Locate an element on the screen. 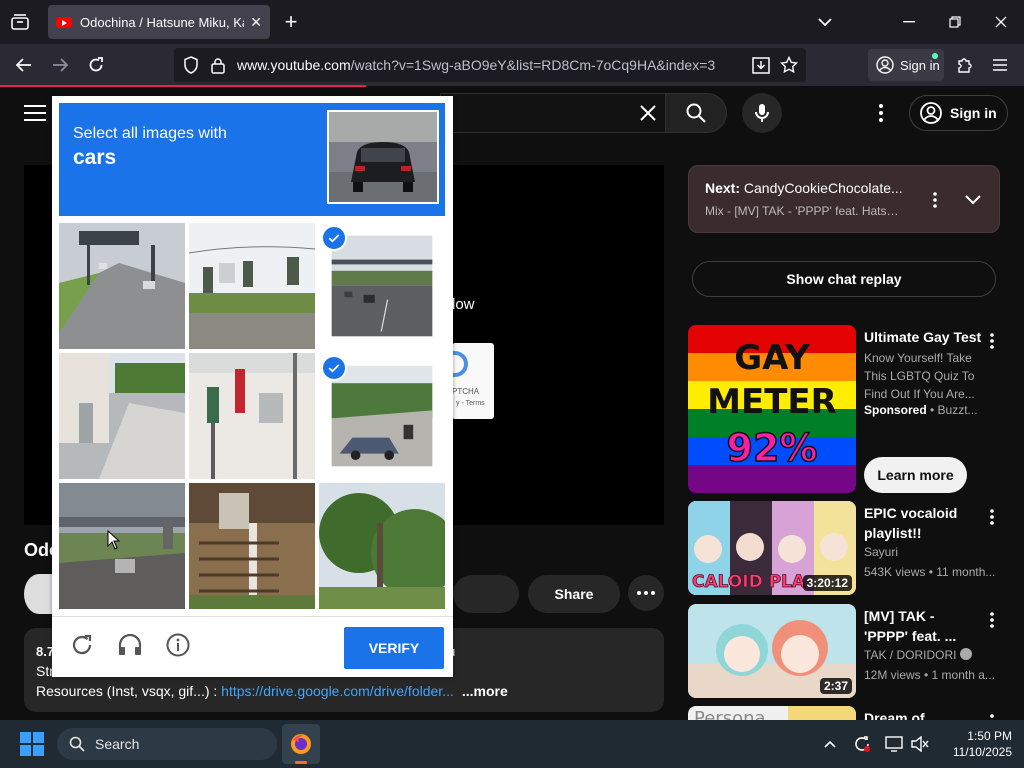 This screenshot has width=1024, height=768. channel-label: TAK / DORIDORI is located at coordinates (910, 655).